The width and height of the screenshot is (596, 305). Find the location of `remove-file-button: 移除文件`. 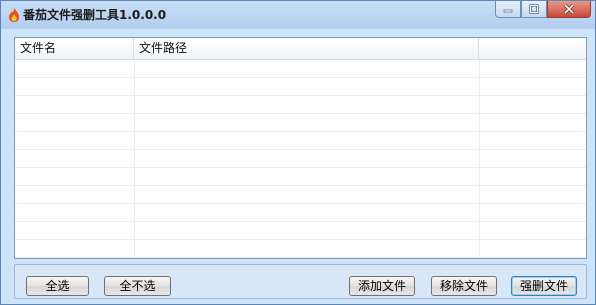

remove-file-button: 移除文件 is located at coordinates (464, 286).